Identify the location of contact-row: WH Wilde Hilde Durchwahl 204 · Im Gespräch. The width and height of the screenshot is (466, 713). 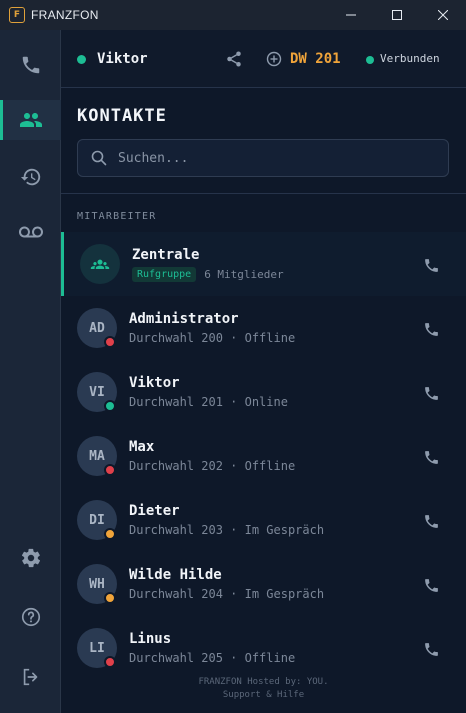
(263, 584).